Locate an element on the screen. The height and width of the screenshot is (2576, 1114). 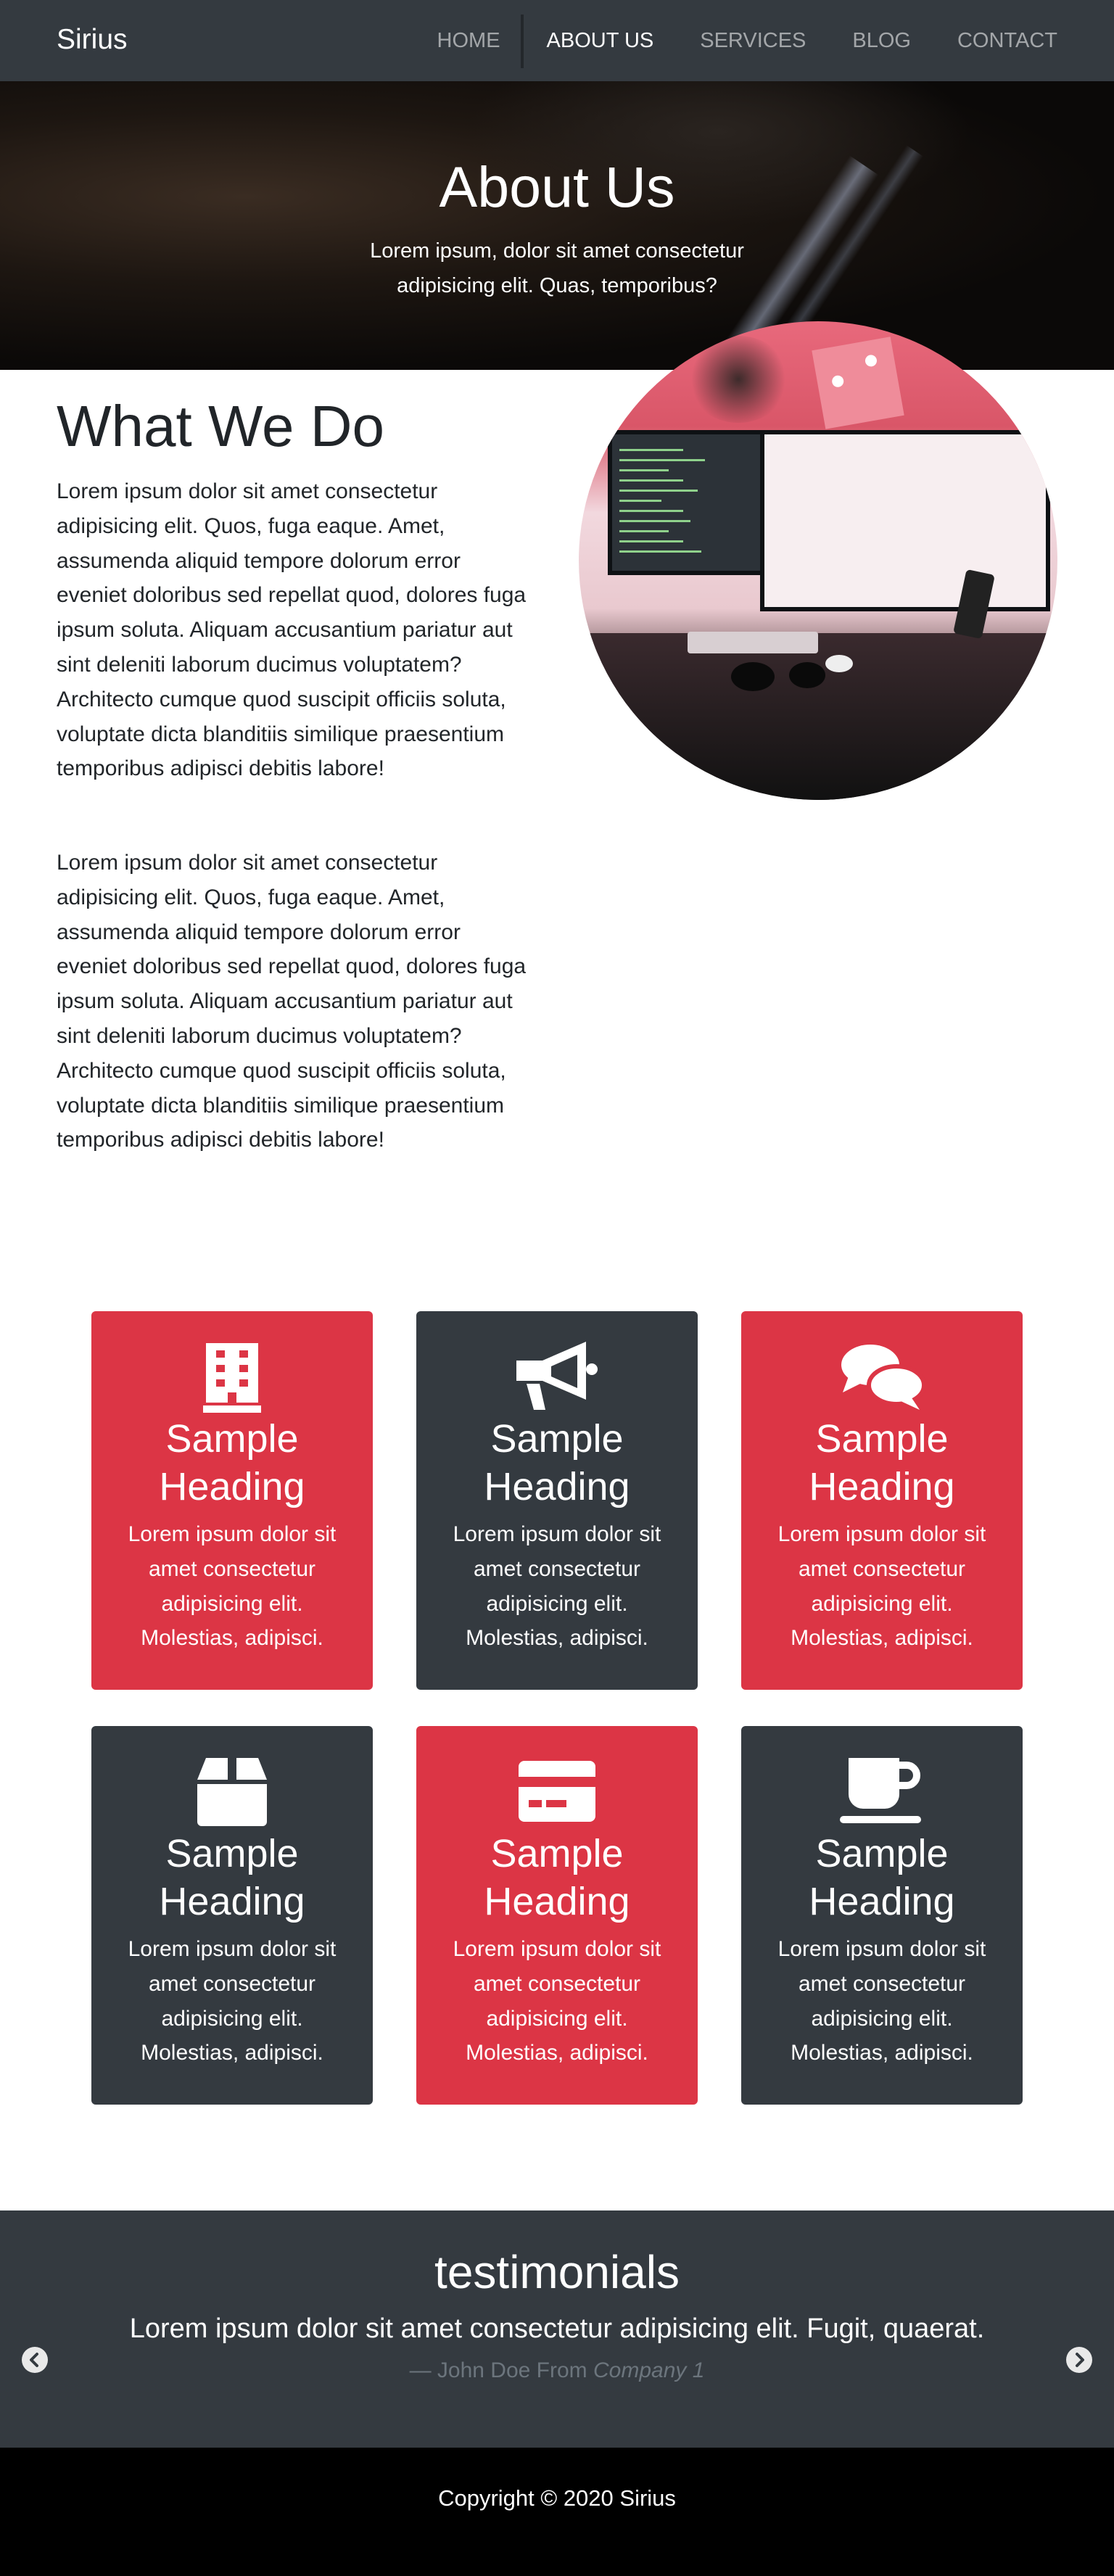
section-title: What We Do is located at coordinates (220, 426).